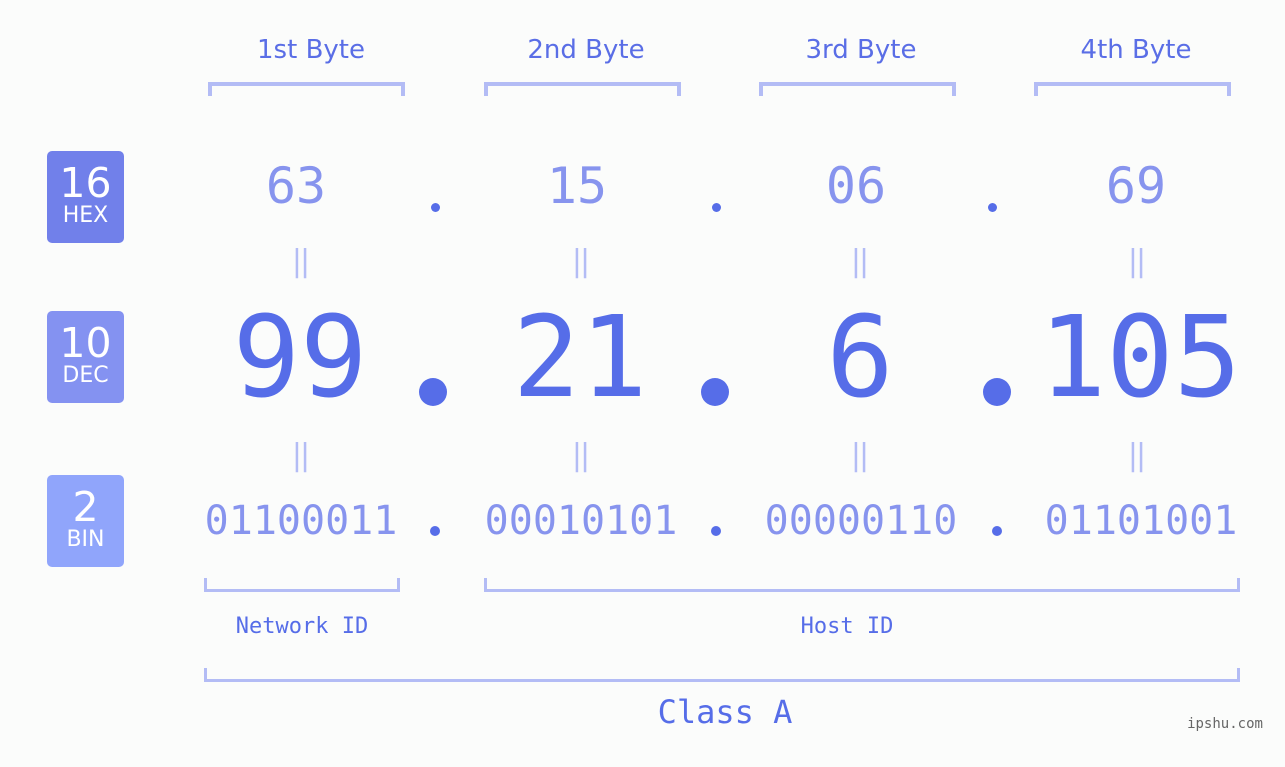 The image size is (1285, 767). Describe the element at coordinates (85, 343) in the screenshot. I see `dec-base-number: 10` at that location.